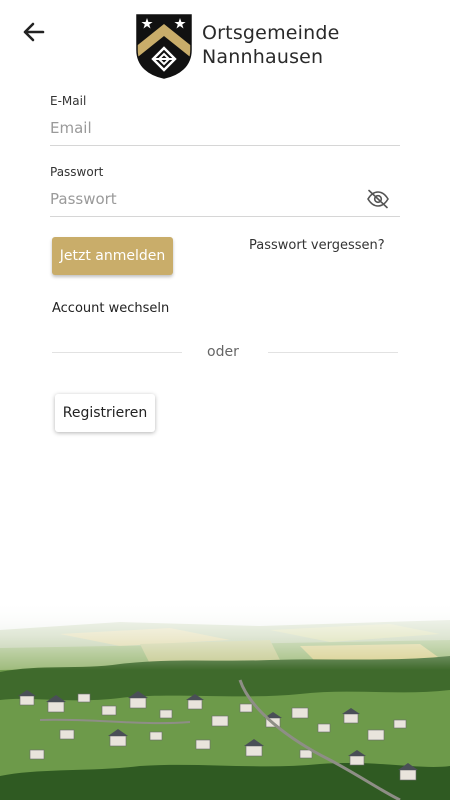 This screenshot has width=450, height=800. Describe the element at coordinates (333, 352) in the screenshot. I see `divider-line-right` at that location.